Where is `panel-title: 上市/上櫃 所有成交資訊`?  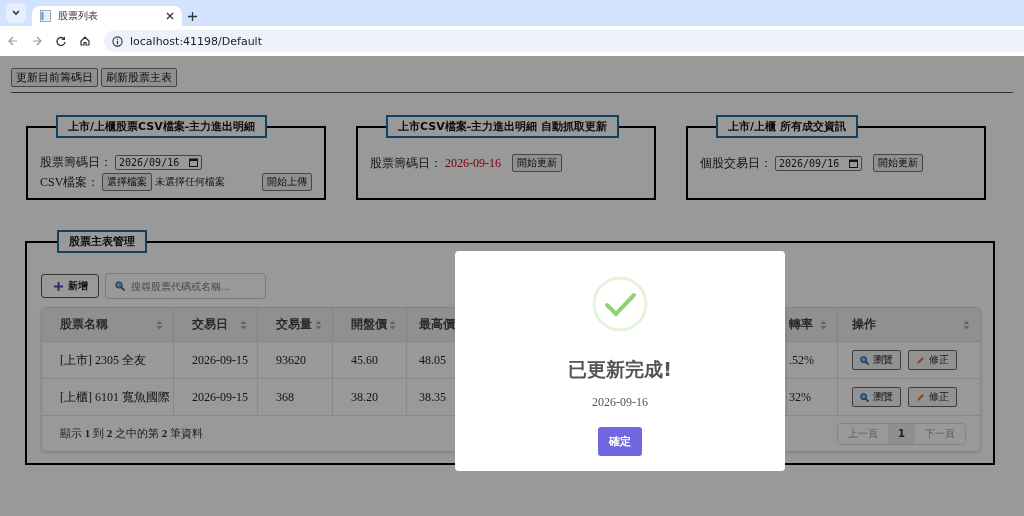
panel-title: 上市/上櫃 所有成交資訊 is located at coordinates (787, 126).